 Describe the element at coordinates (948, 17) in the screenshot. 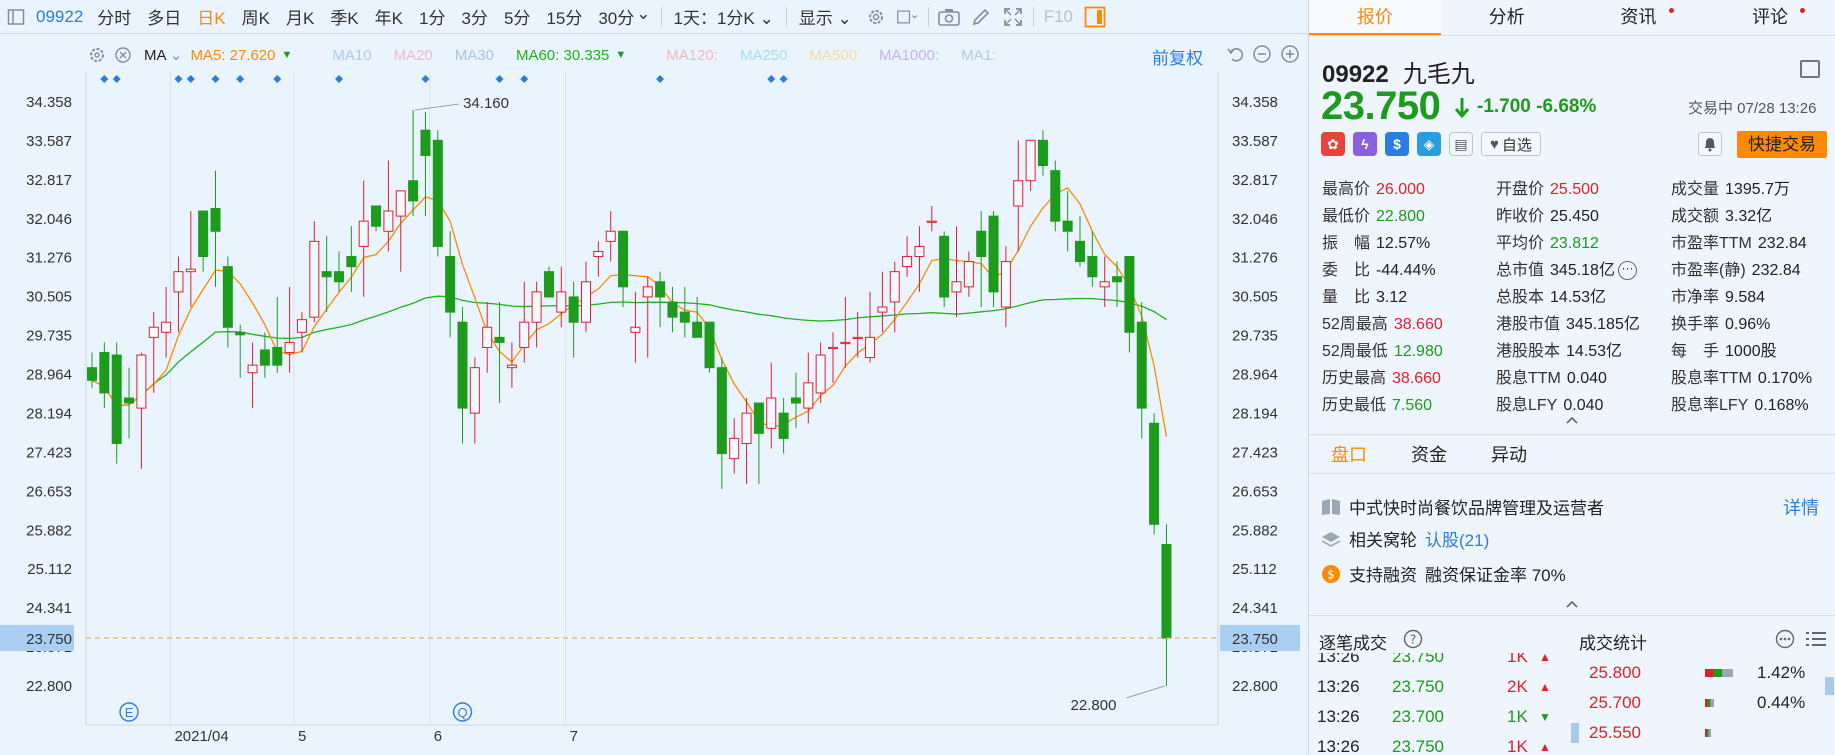

I see `camera-icon` at that location.